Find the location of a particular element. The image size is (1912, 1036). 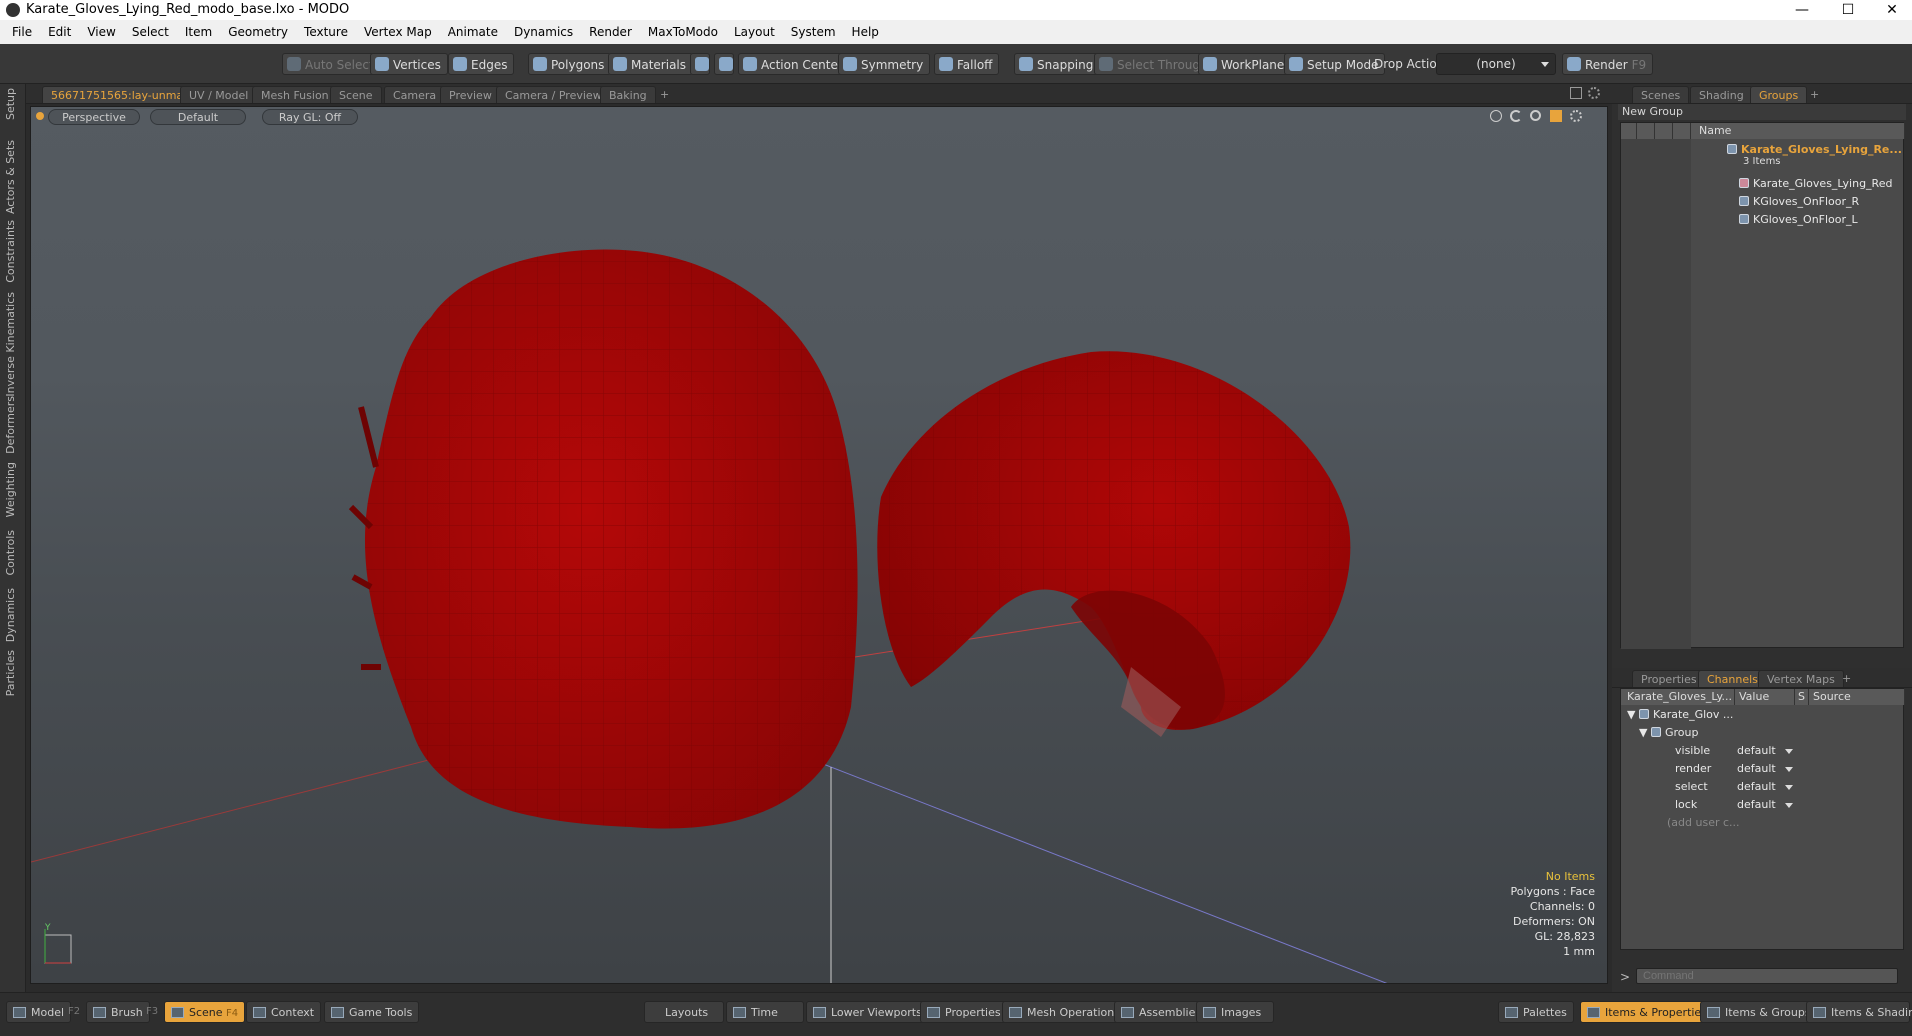

tab-inverse-kinematics: Inverse Kinematics is located at coordinates (10, 344).